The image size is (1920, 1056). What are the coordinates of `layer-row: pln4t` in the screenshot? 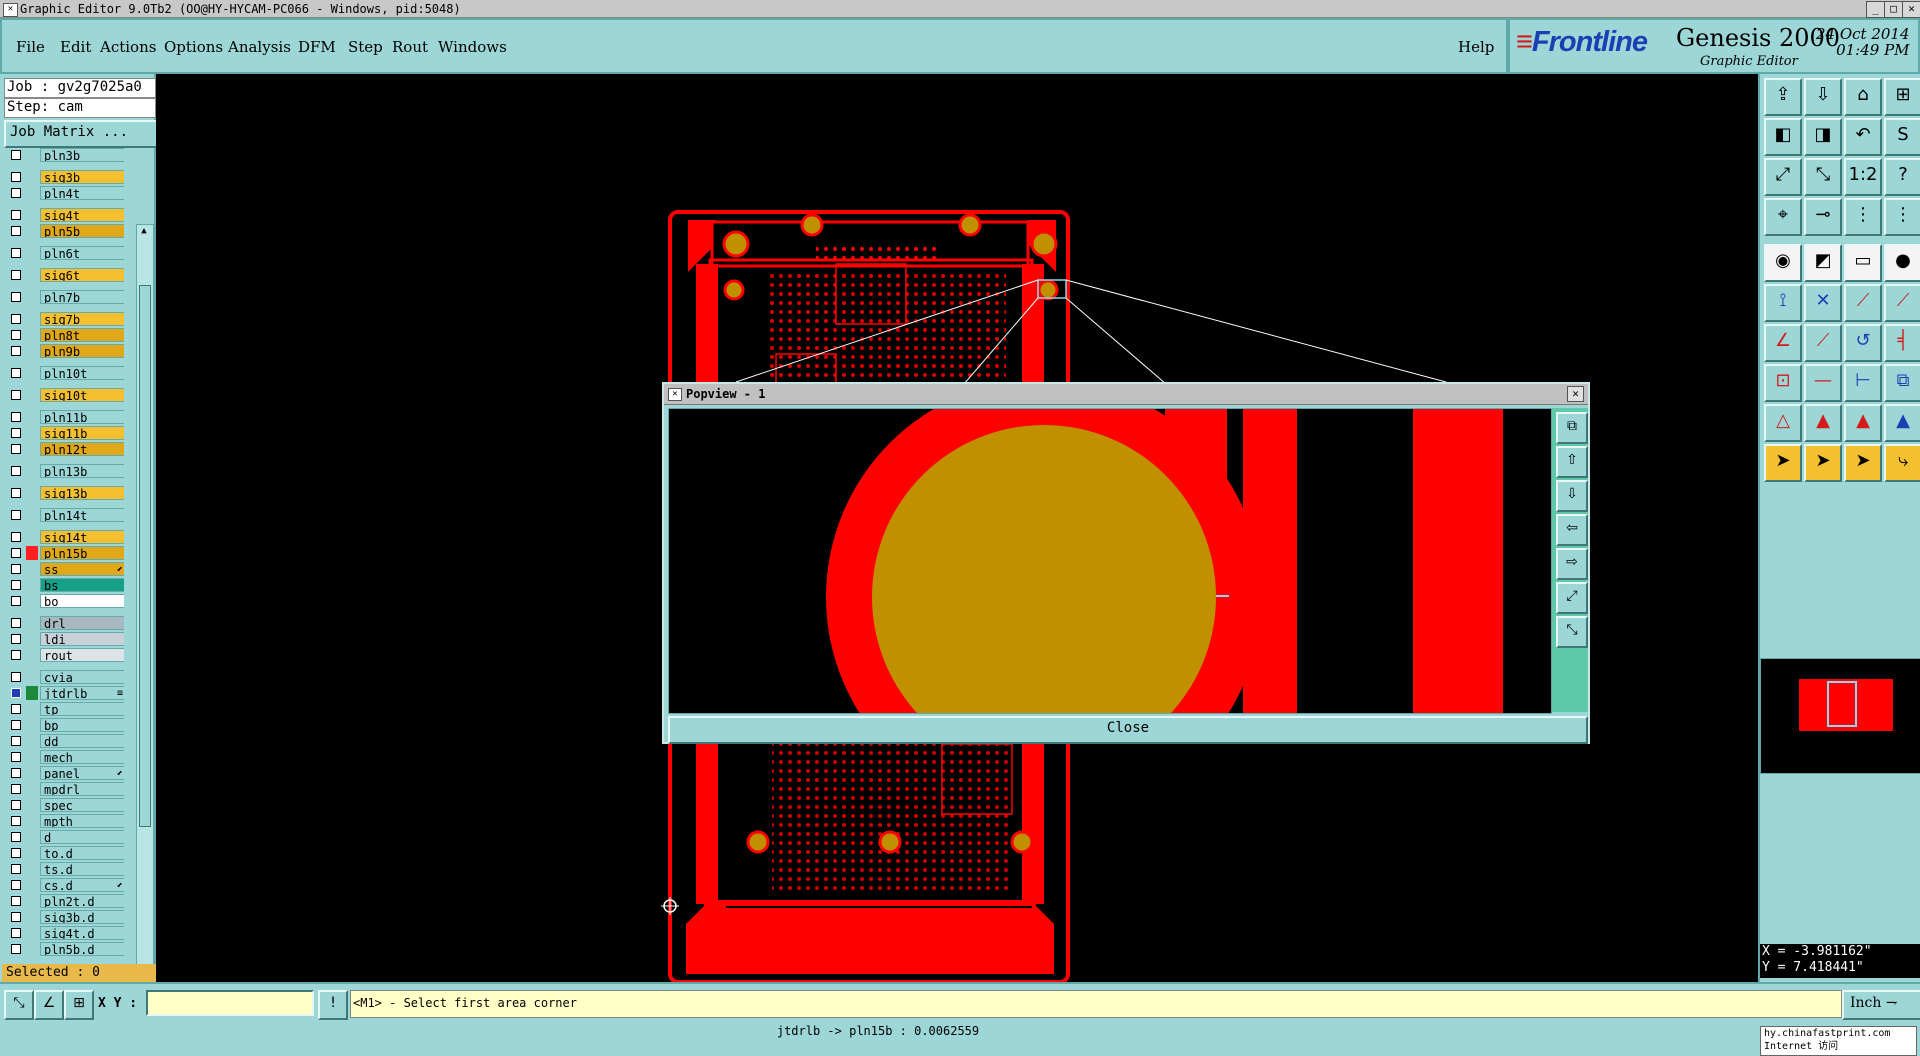 It's located at (64, 193).